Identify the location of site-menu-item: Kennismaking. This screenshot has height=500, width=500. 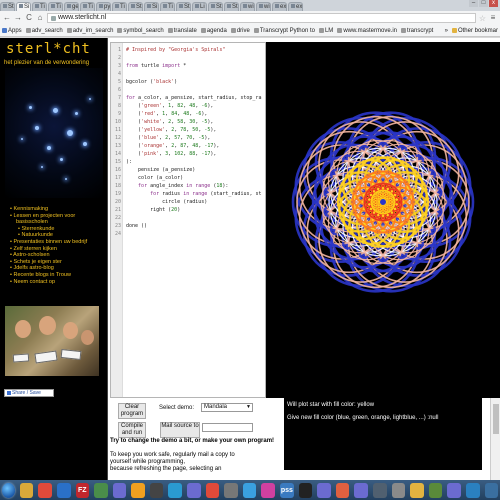
(48, 209).